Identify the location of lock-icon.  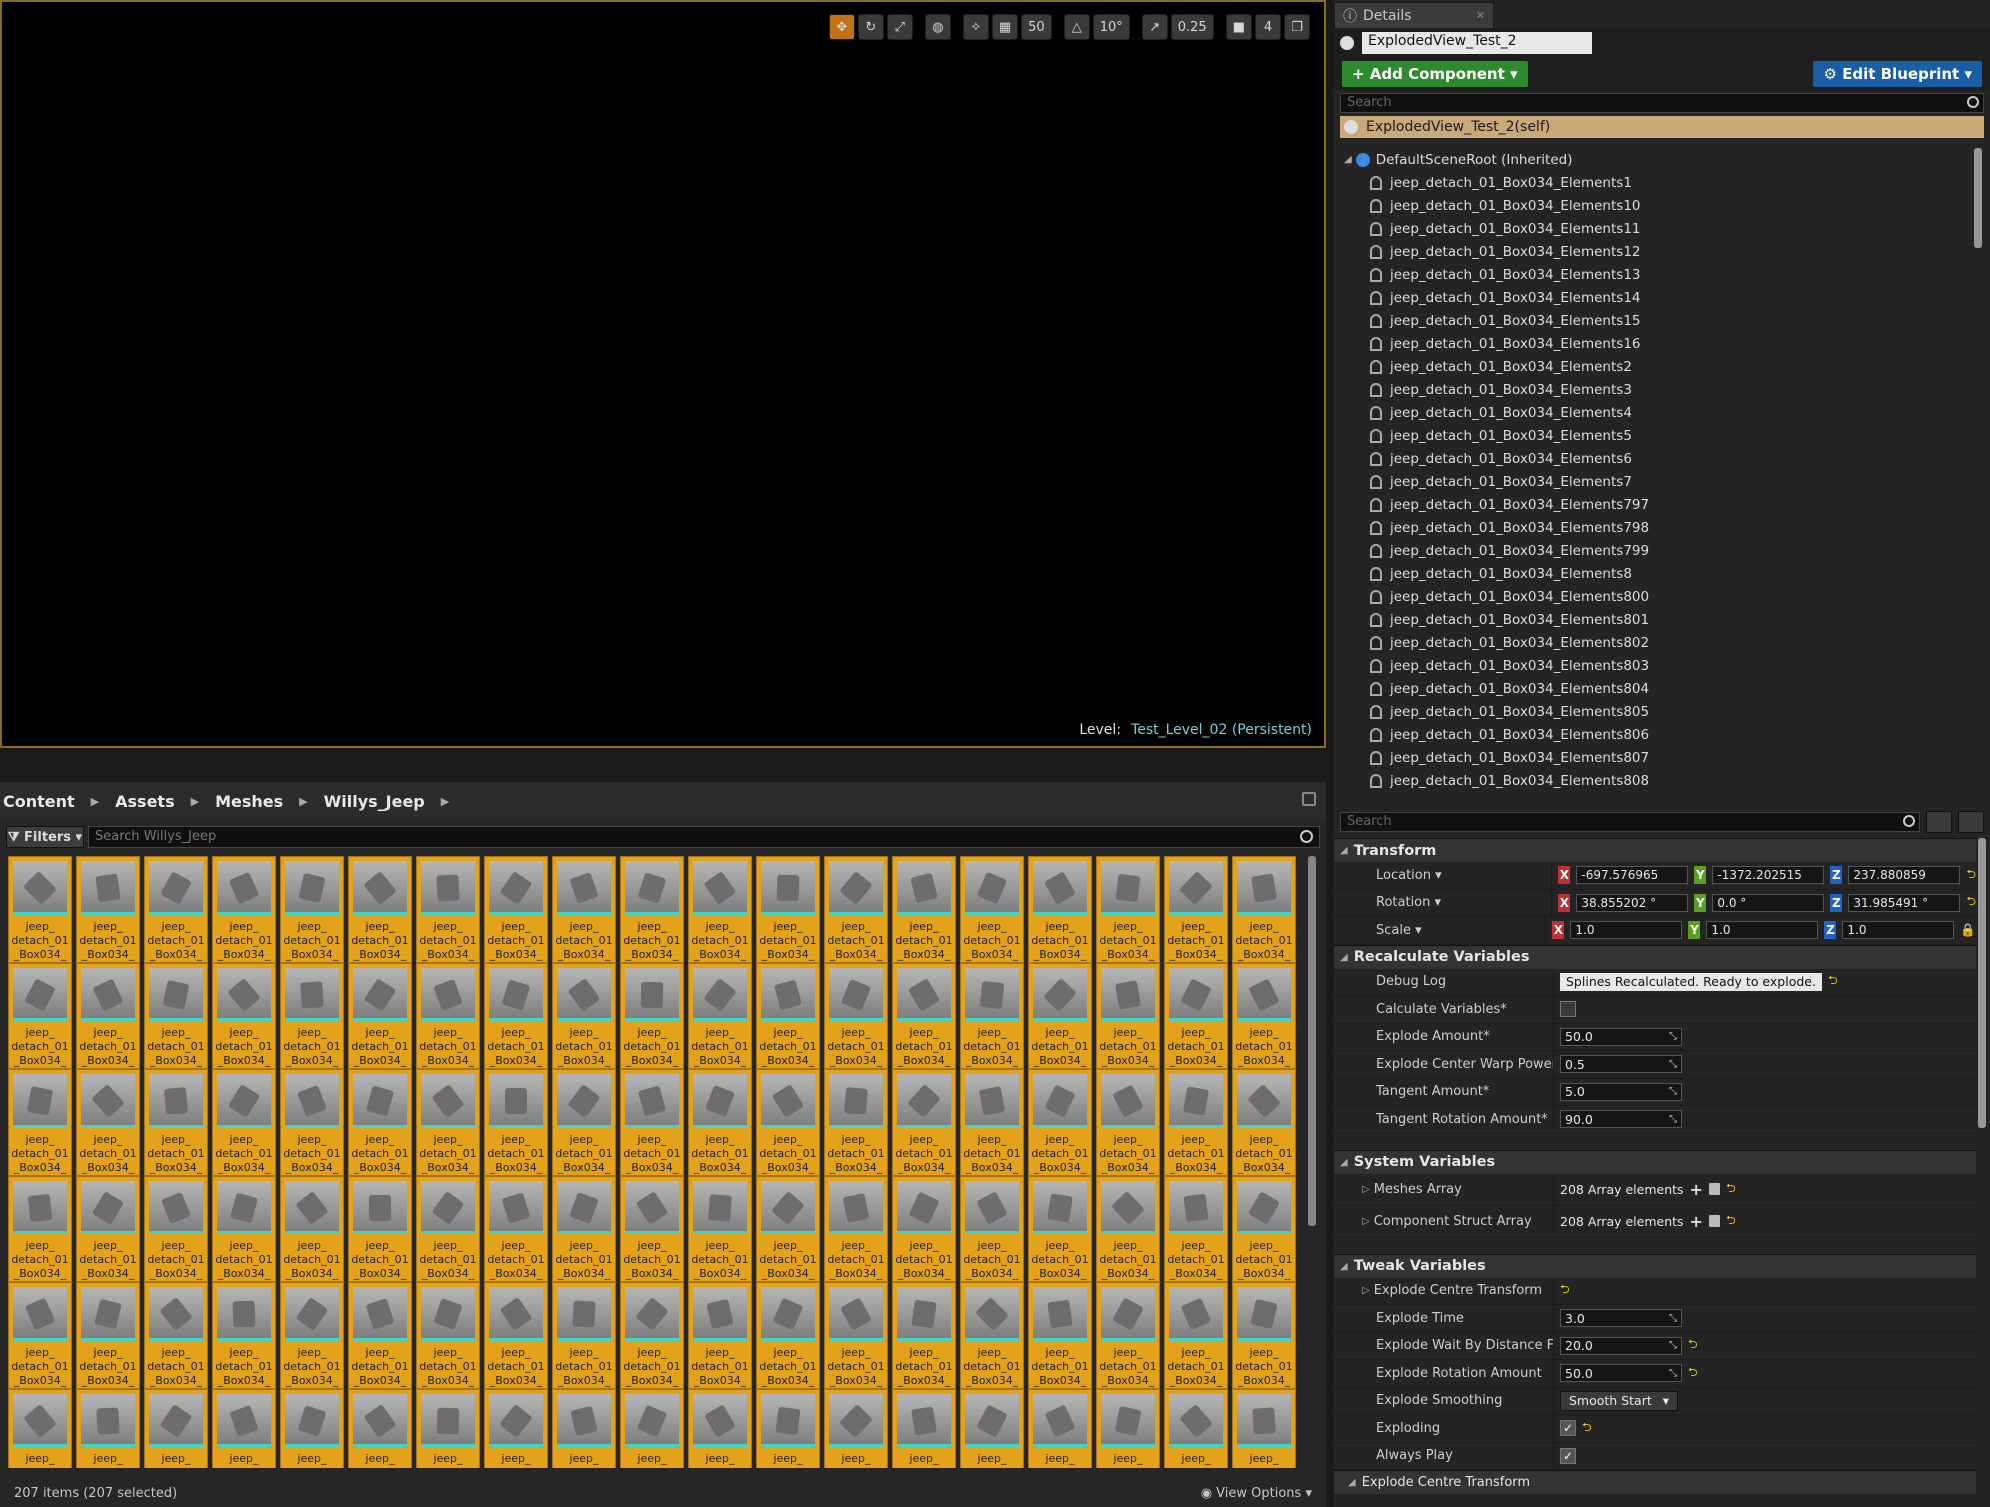
(1309, 799).